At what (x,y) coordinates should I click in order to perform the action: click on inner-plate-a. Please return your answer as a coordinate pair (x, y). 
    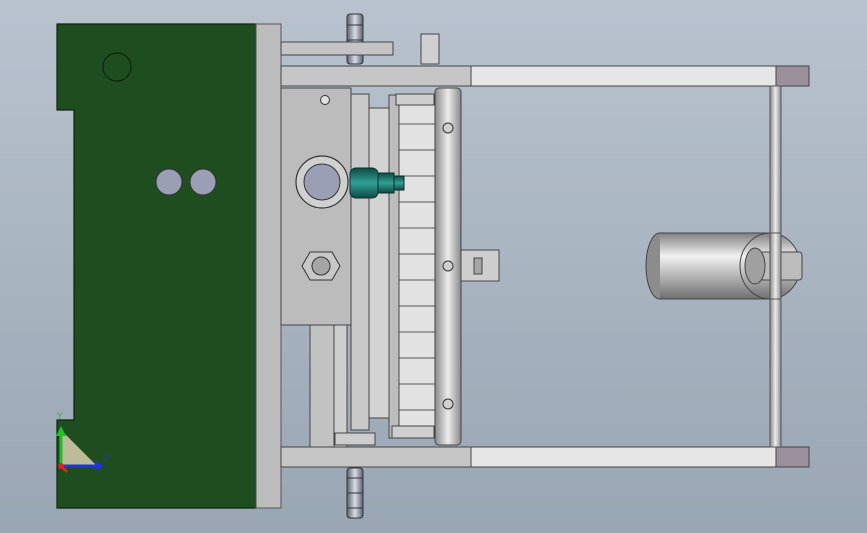
    Looking at the image, I should click on (360, 262).